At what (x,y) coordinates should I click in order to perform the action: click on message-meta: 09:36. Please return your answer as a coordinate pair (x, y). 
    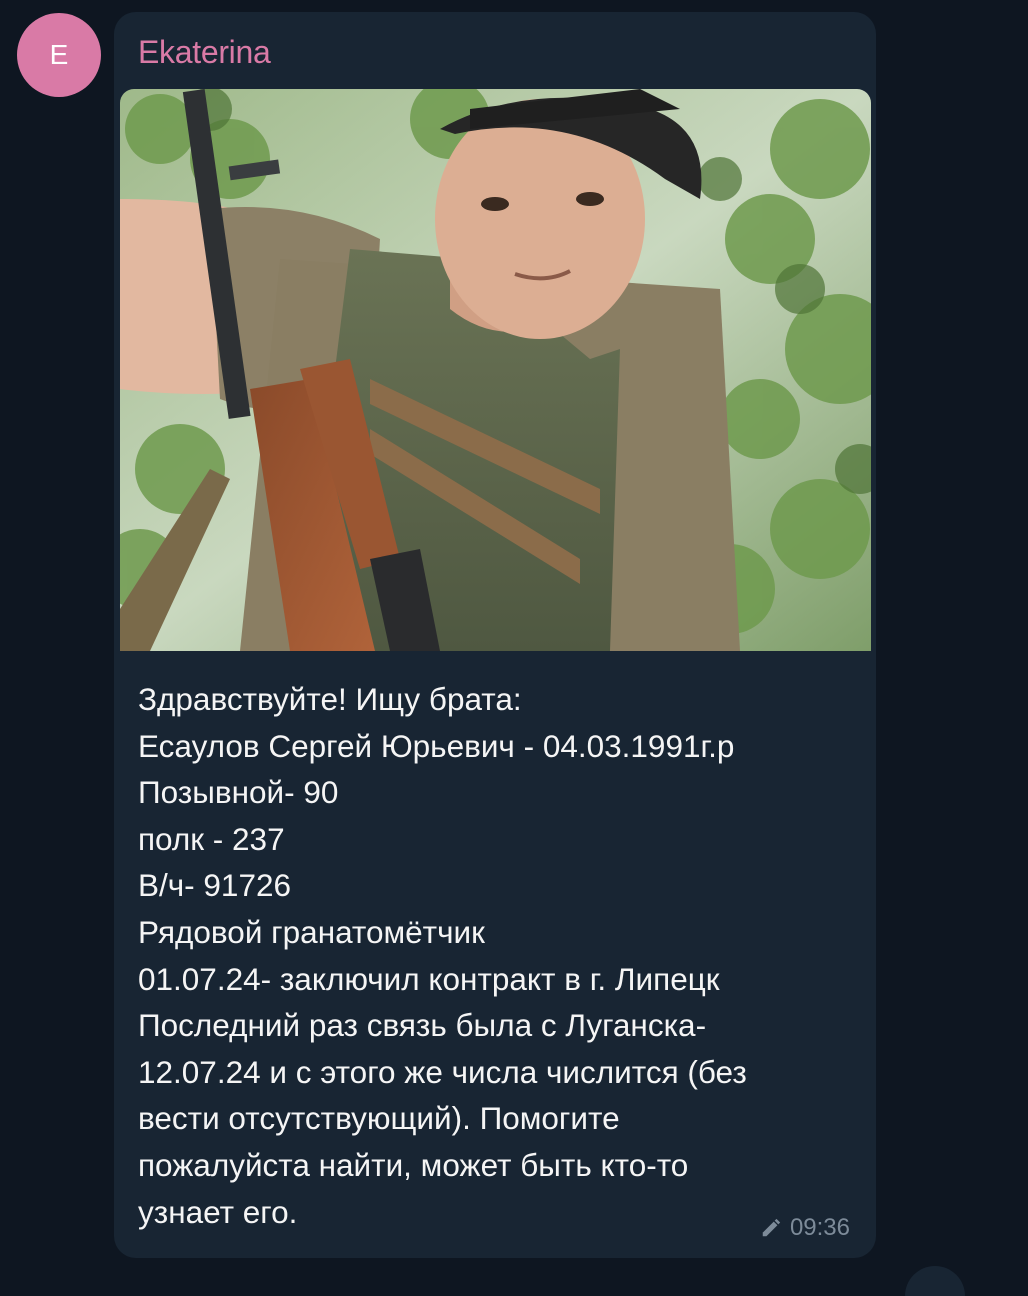
    Looking at the image, I should click on (805, 1228).